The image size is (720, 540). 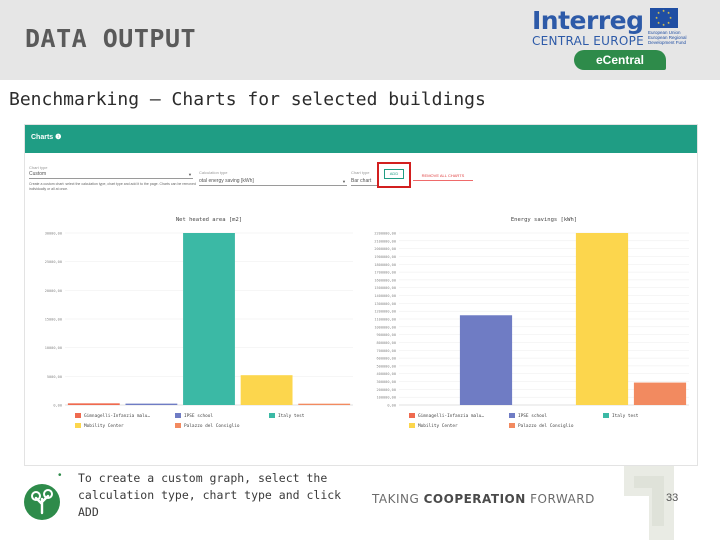 I want to click on remove-all-charts-button: REMOVE ALL CHARTS, so click(x=443, y=176).